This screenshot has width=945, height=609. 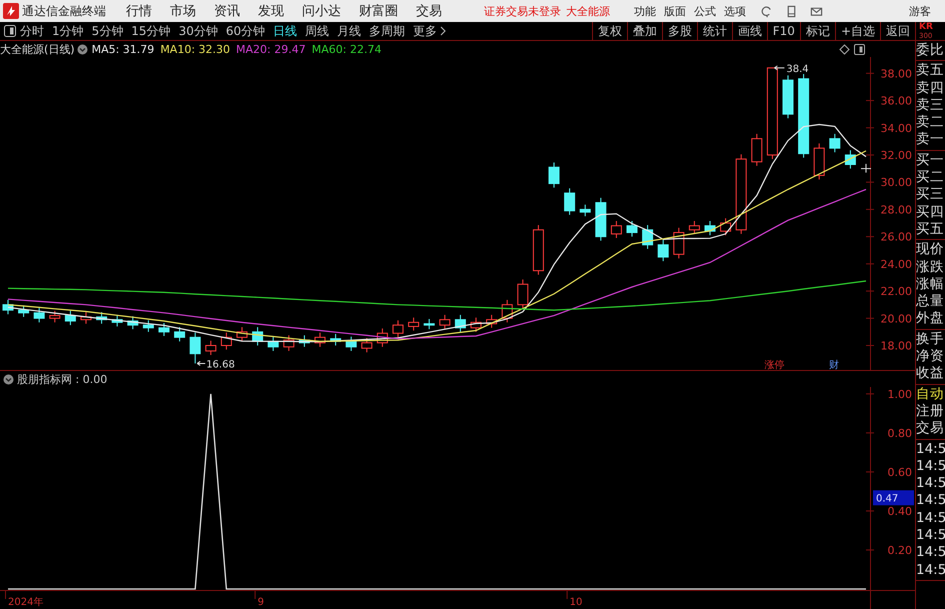 What do you see at coordinates (930, 357) in the screenshot?
I see `quote-field-label: 净资` at bounding box center [930, 357].